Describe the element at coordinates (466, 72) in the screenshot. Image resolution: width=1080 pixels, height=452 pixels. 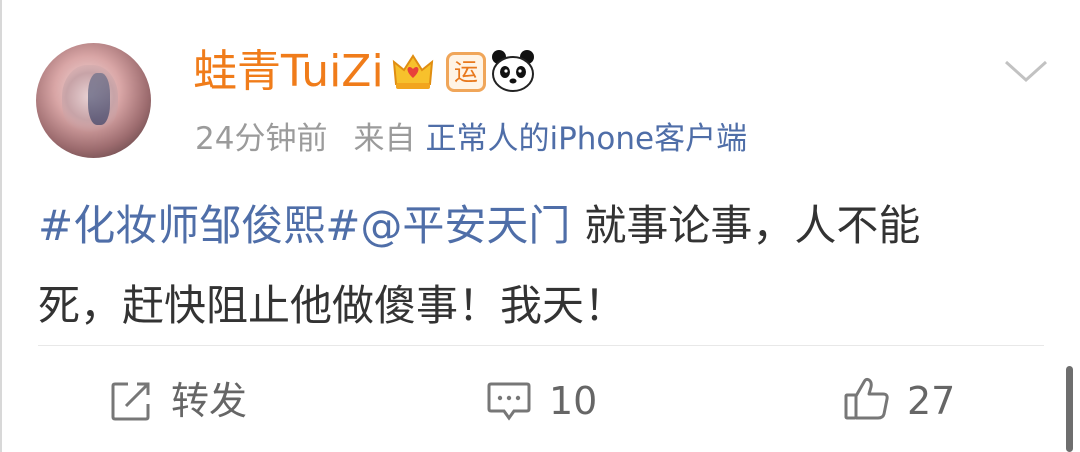
I see `yun-badge-icon: 运` at that location.